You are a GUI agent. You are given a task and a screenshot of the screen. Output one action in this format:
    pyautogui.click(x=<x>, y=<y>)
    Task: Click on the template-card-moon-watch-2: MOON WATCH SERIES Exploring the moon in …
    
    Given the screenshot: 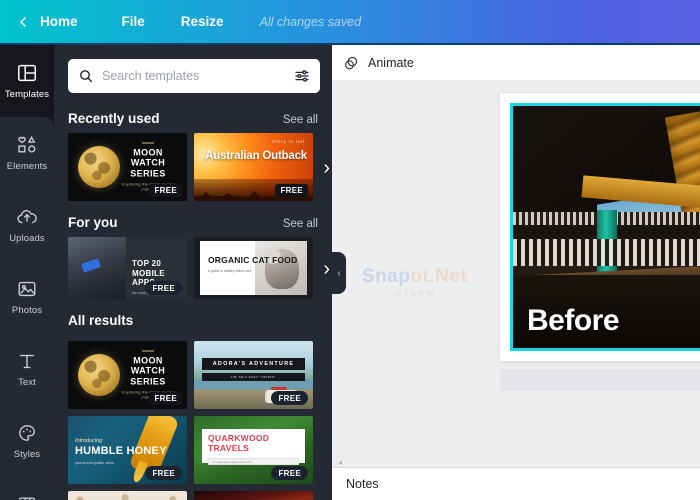 What is the action you would take?
    pyautogui.click(x=127, y=375)
    